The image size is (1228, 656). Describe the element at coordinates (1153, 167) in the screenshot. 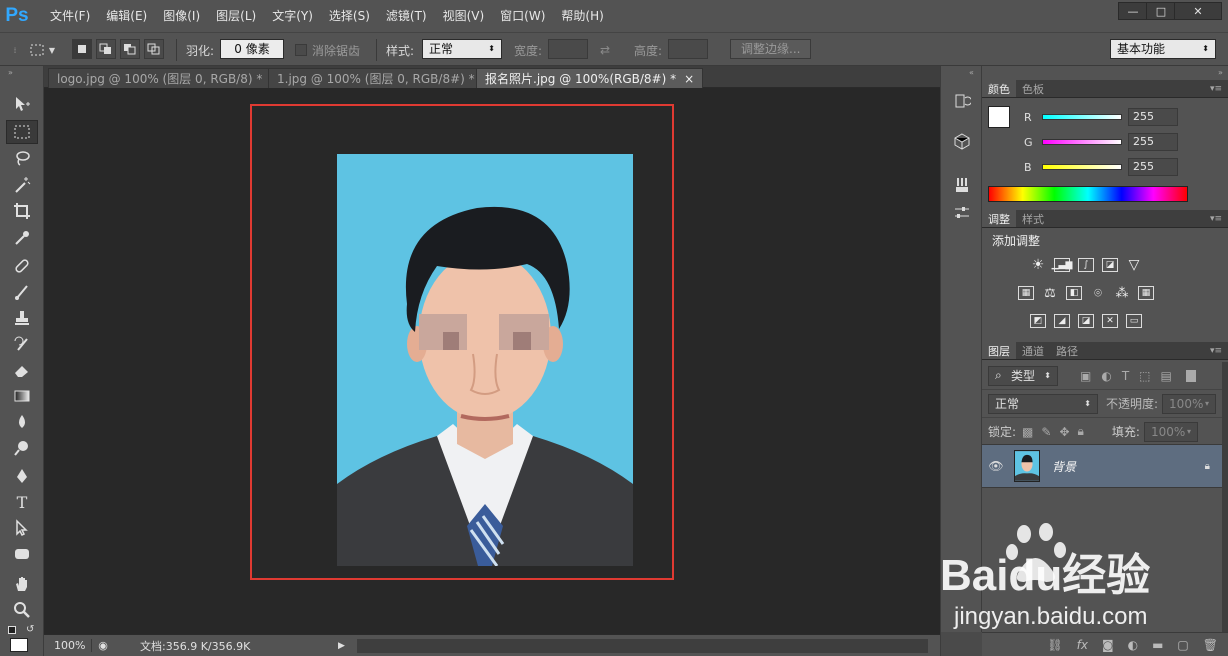

I see `blue-value: 255` at that location.